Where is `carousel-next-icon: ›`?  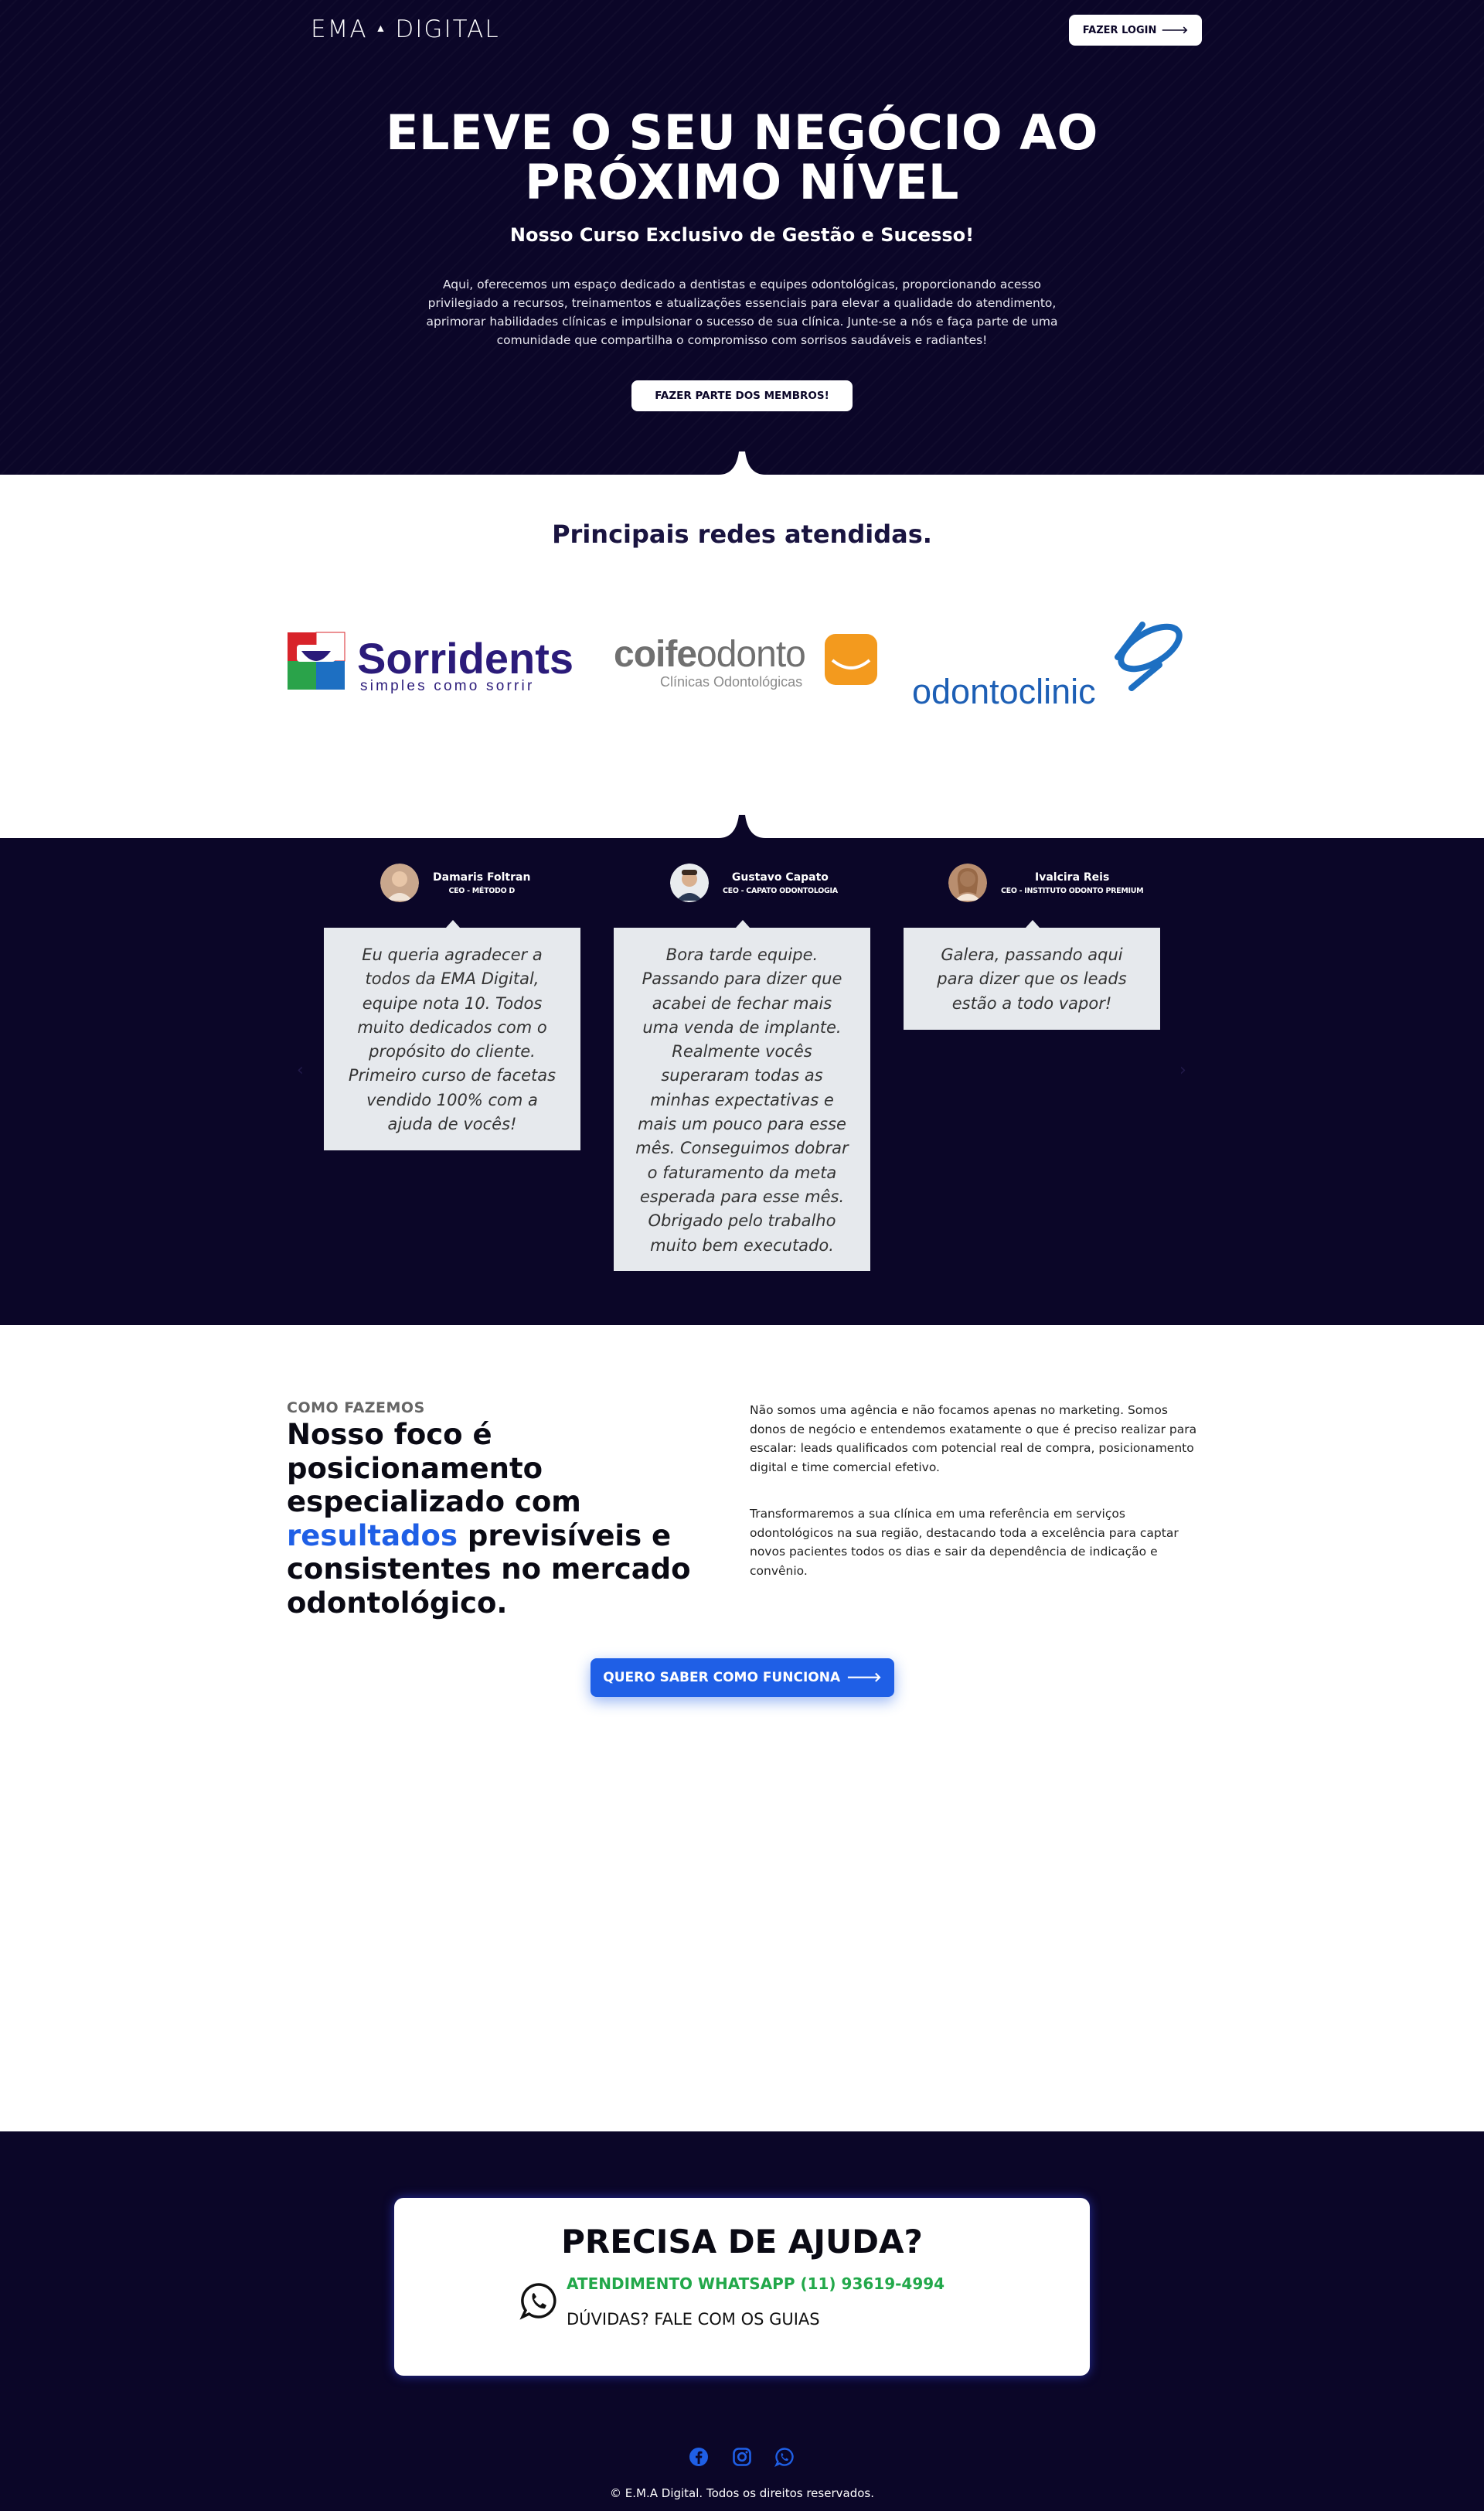
carousel-next-icon: › is located at coordinates (1182, 1071).